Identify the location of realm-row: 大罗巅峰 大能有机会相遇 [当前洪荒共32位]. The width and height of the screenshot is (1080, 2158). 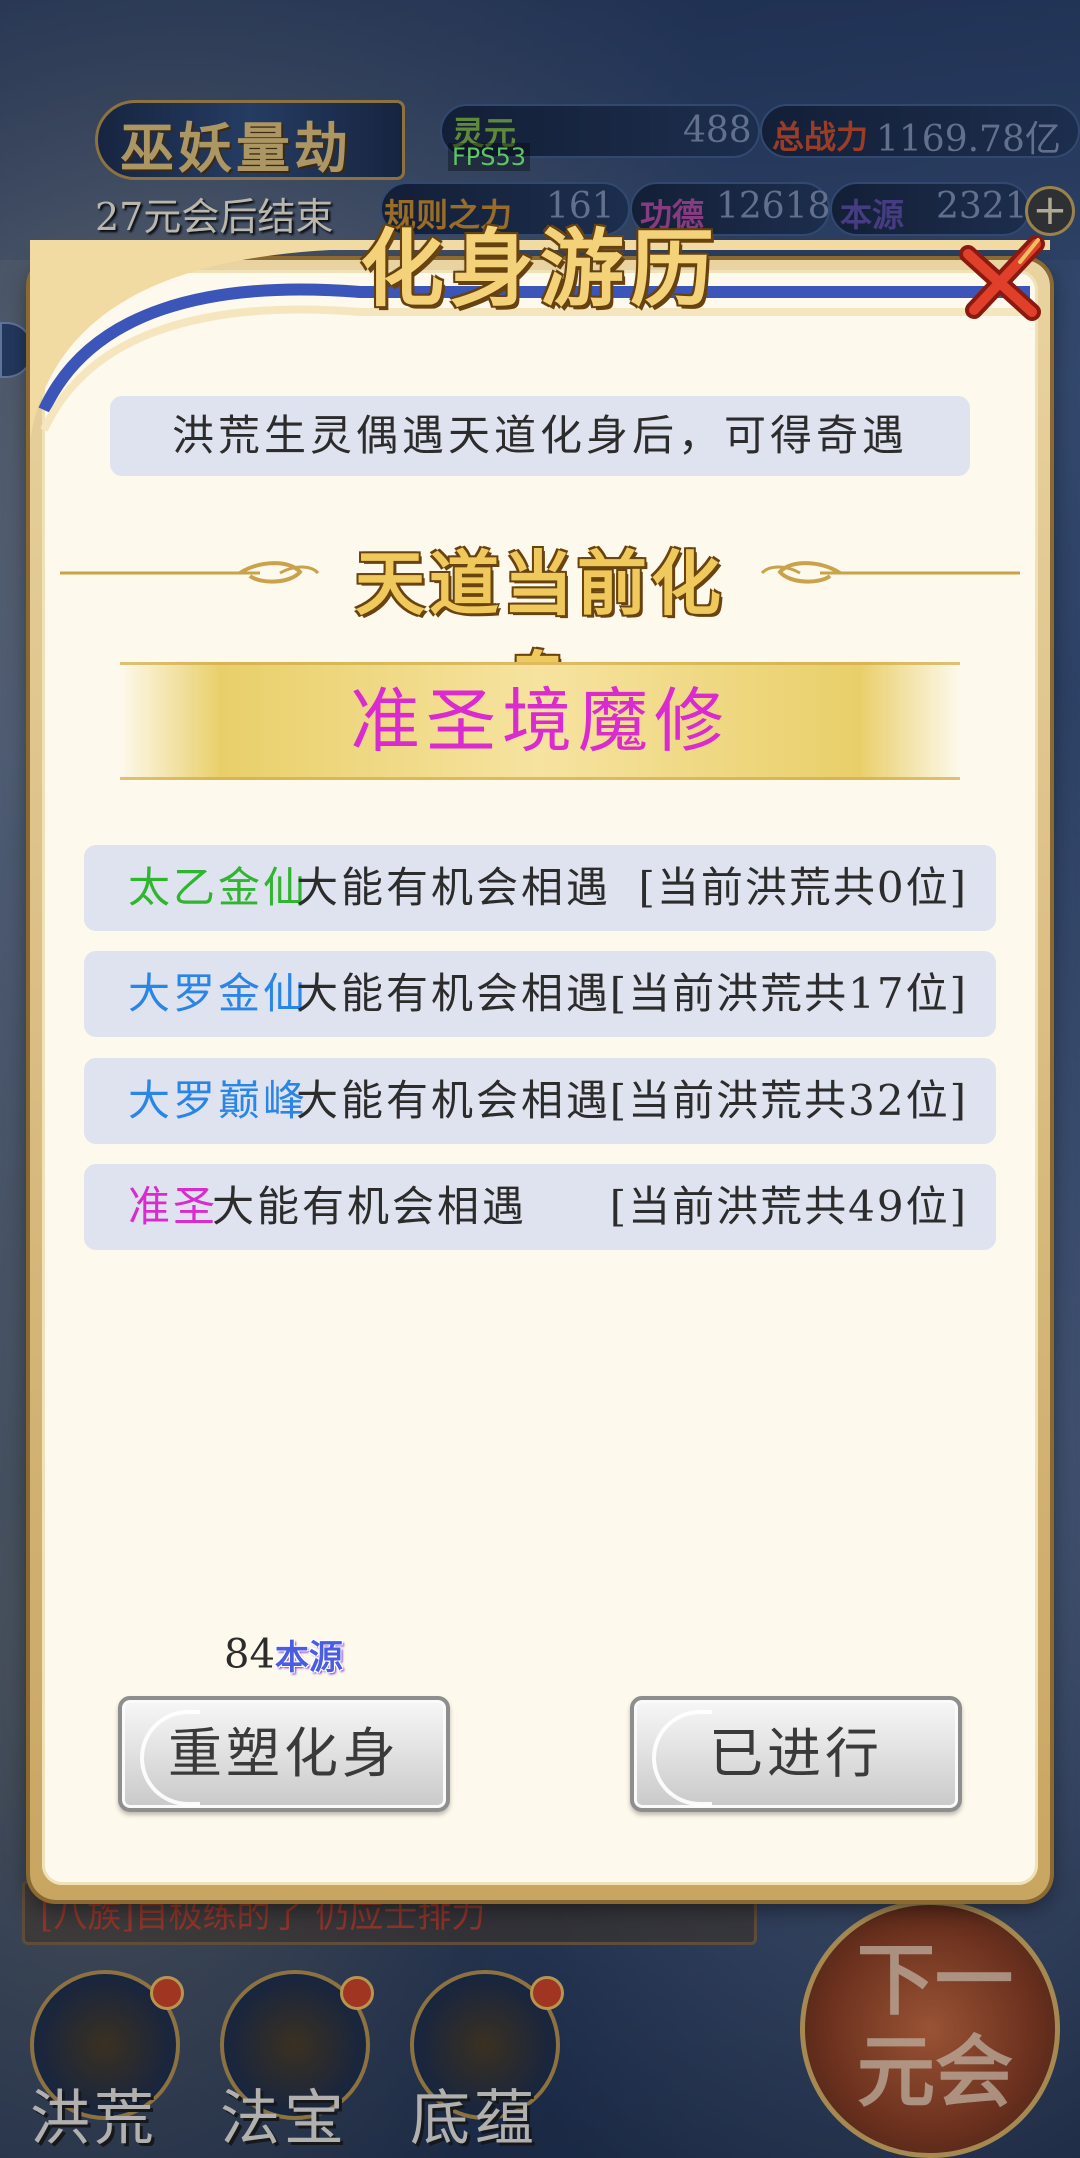
(540, 1101).